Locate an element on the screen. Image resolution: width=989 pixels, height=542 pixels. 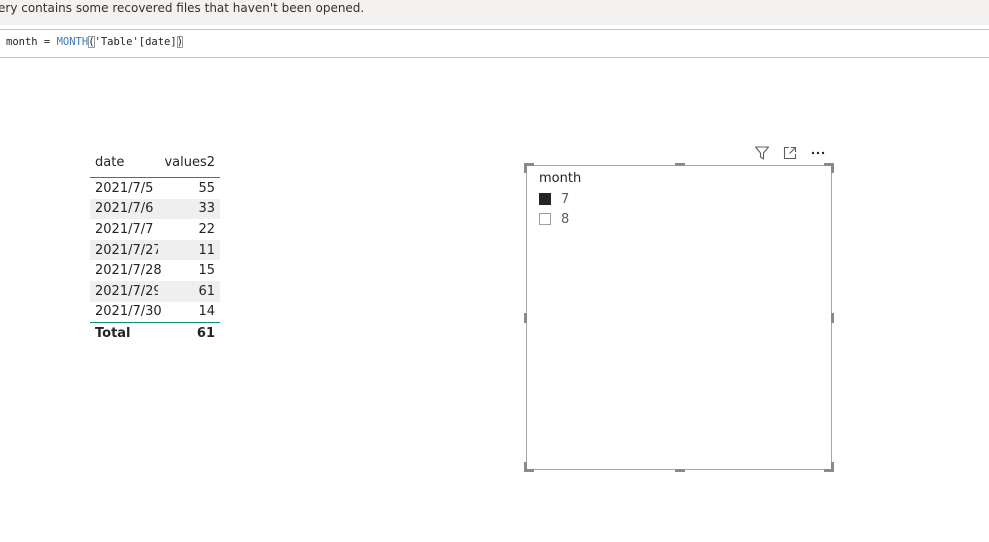
slicer-option-label: 7 is located at coordinates (565, 199).